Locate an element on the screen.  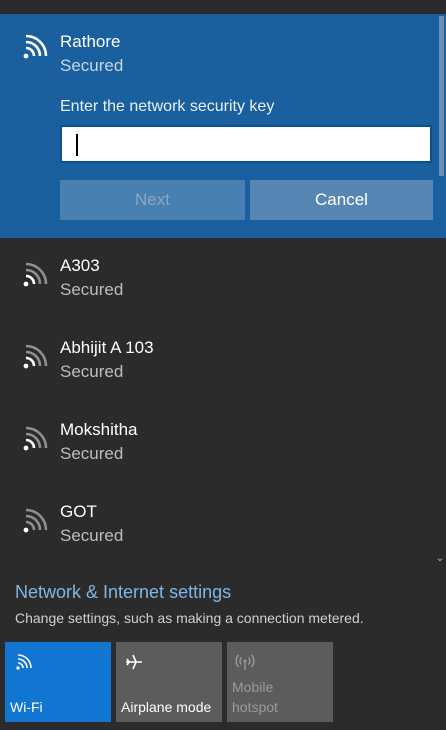
airplane-icon is located at coordinates (134, 662).